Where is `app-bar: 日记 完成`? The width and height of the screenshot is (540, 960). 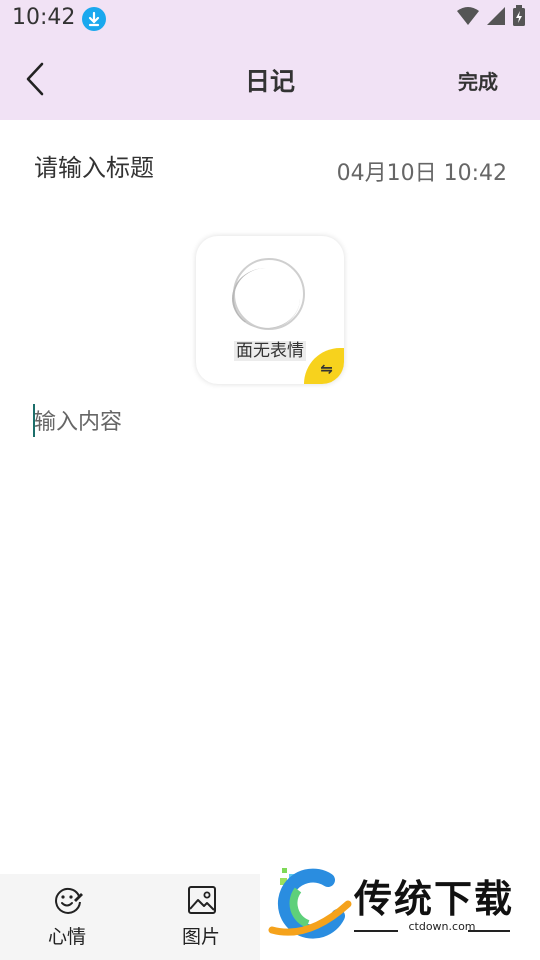 app-bar: 日记 完成 is located at coordinates (270, 79).